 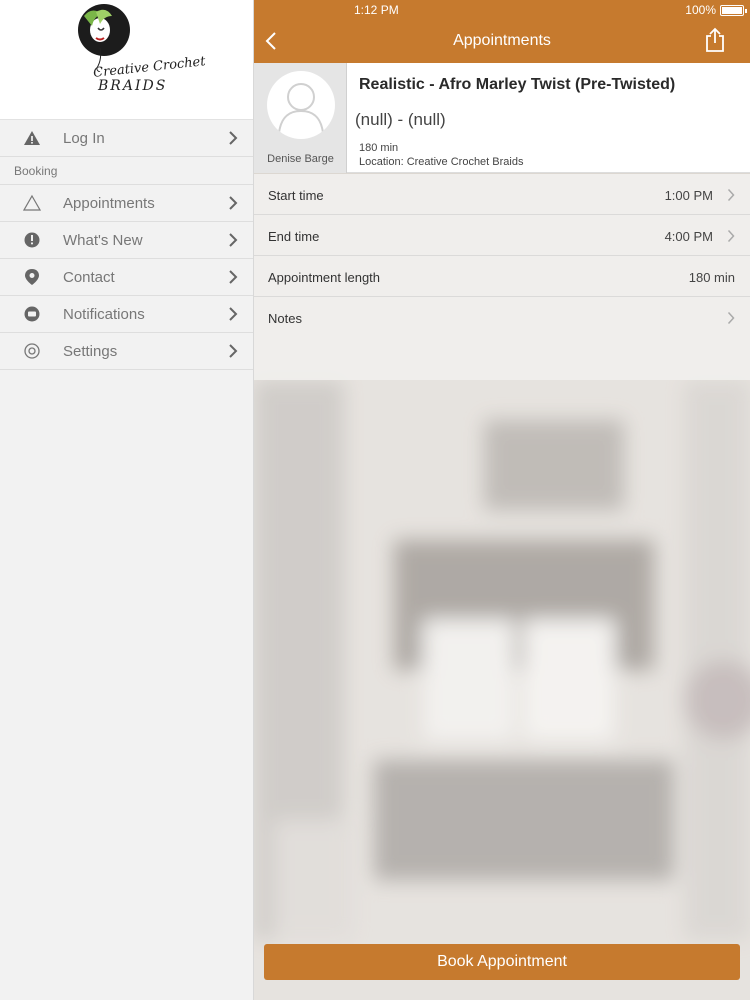 I want to click on row-label: Appointment length, so click(x=324, y=277).